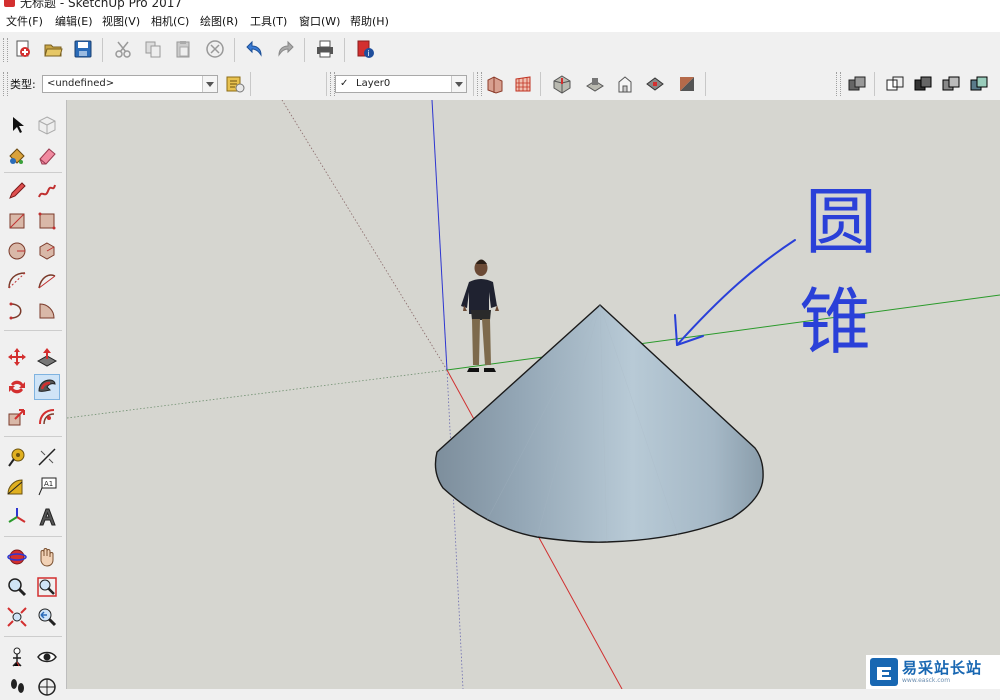 The image size is (1000, 700). What do you see at coordinates (562, 84) in the screenshot?
I see `iso-view-icon` at bounding box center [562, 84].